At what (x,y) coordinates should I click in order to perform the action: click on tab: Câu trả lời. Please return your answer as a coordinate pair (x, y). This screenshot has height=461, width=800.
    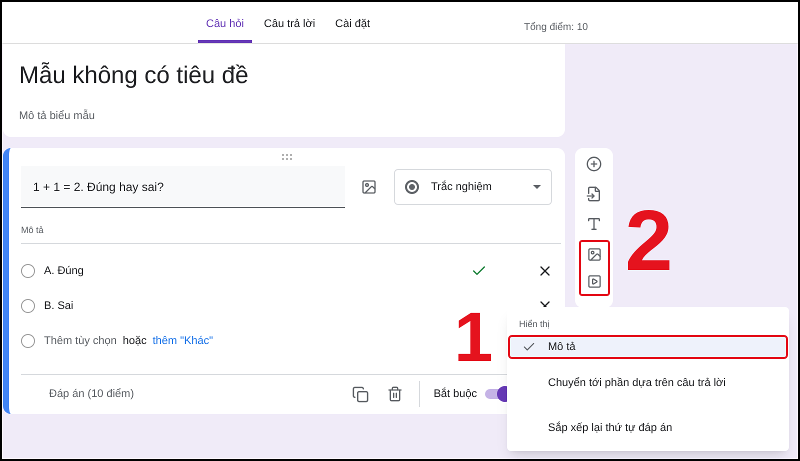
    Looking at the image, I should click on (290, 29).